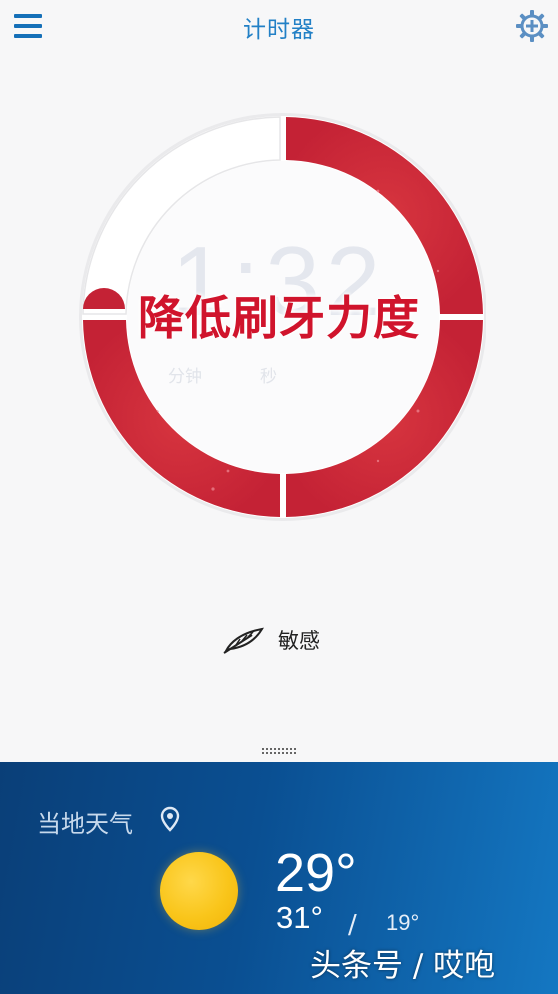  I want to click on sun-icon, so click(199, 891).